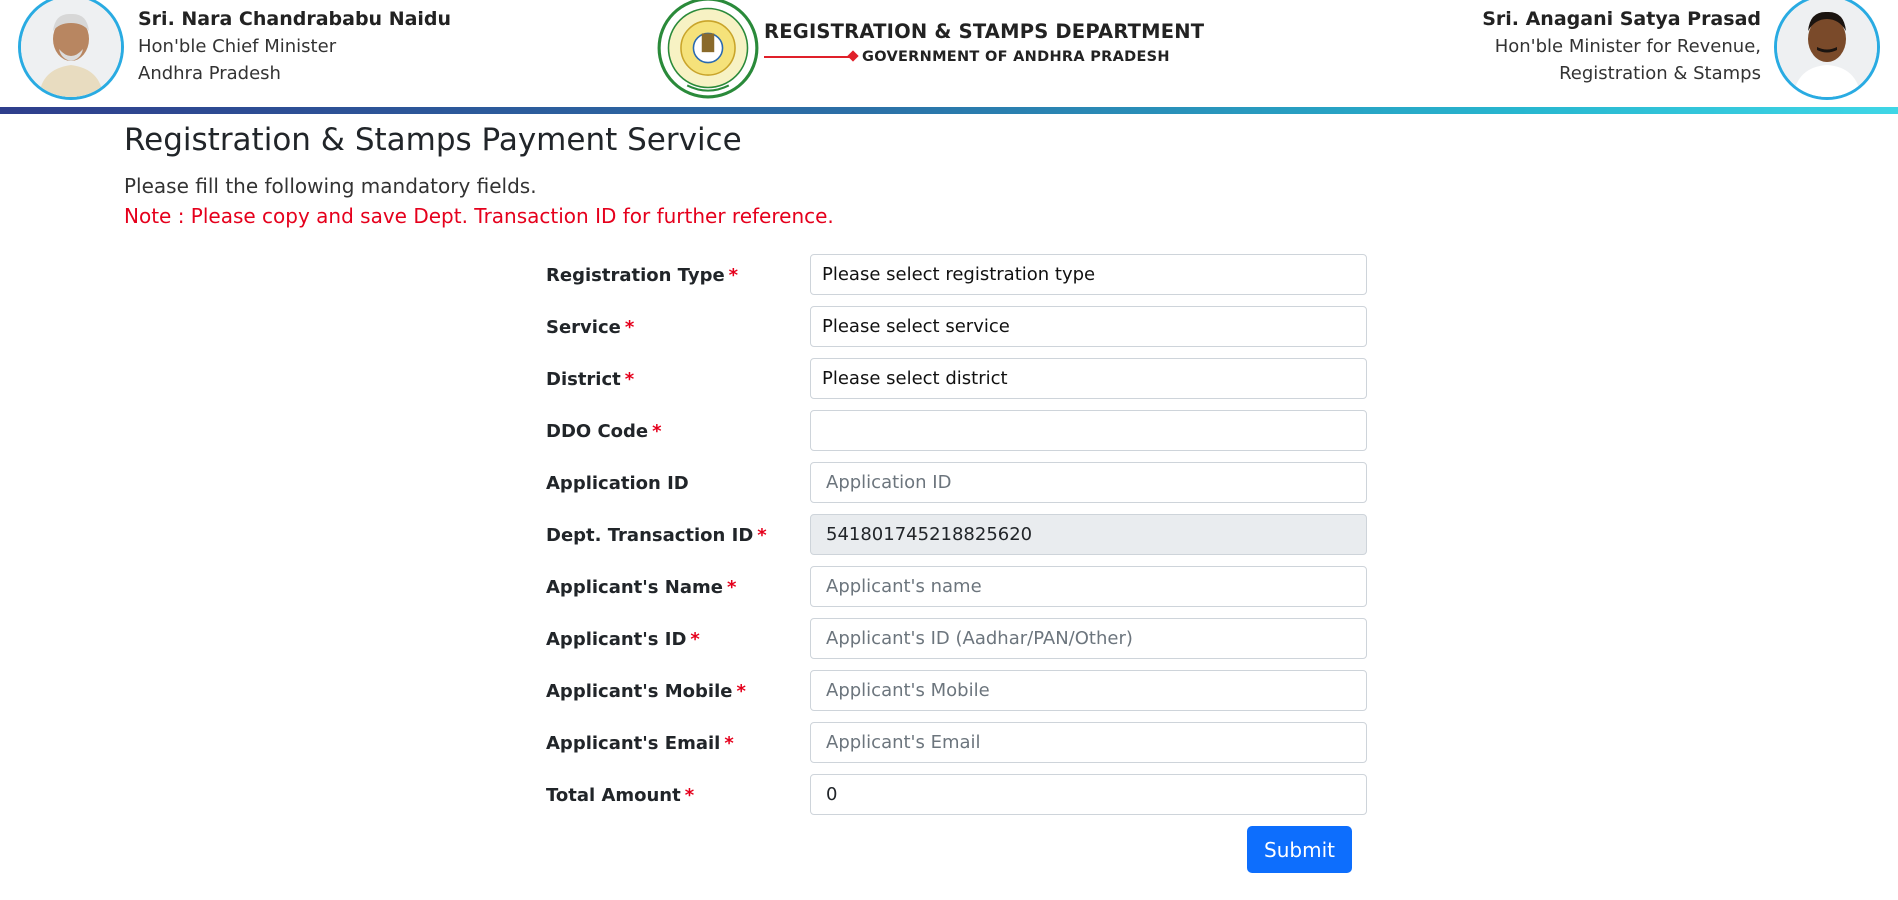 This screenshot has width=1898, height=900. What do you see at coordinates (617, 483) in the screenshot?
I see `application-id-label: Application ID` at bounding box center [617, 483].